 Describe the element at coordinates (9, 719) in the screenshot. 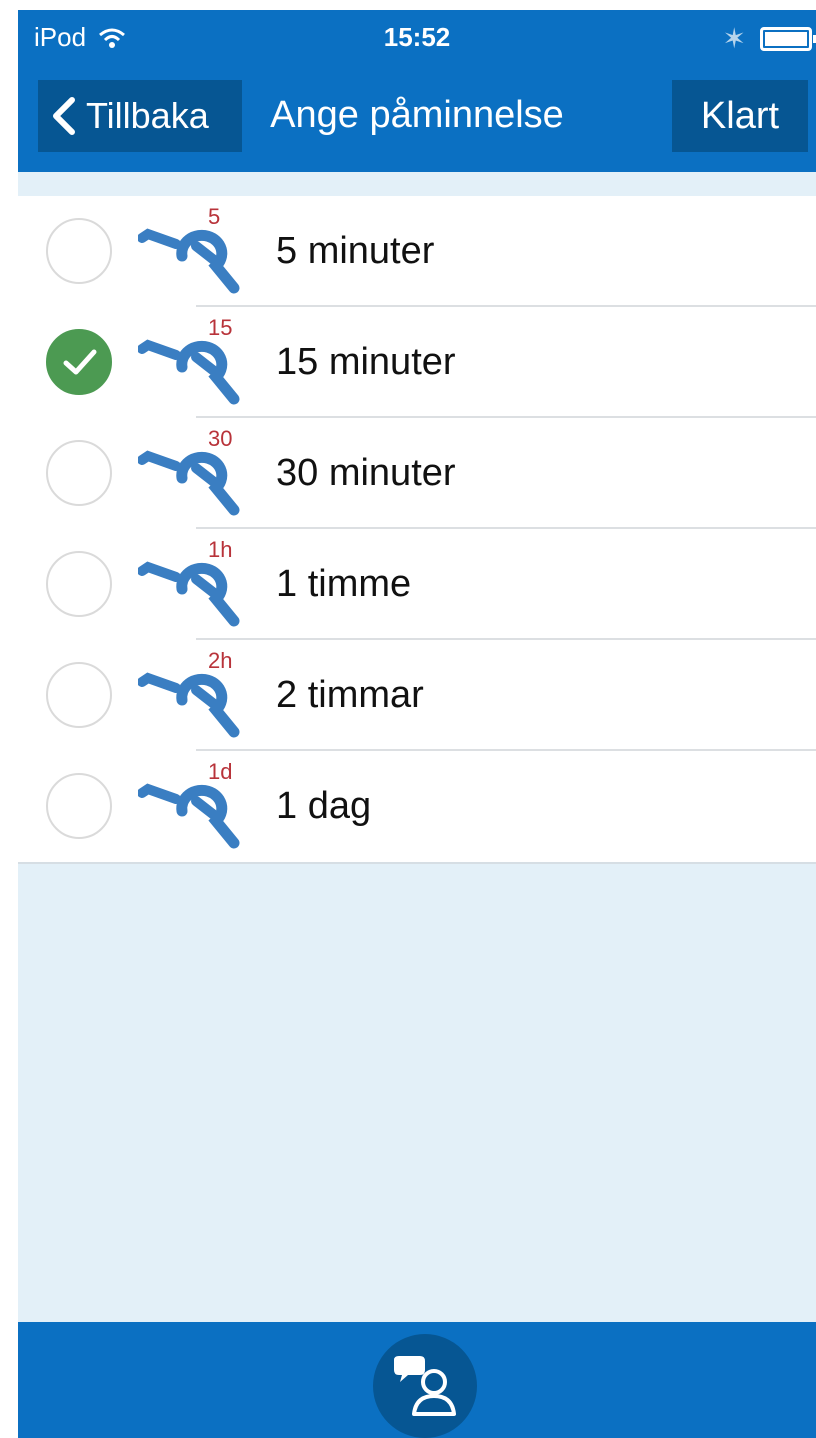

I see `frame-left` at that location.